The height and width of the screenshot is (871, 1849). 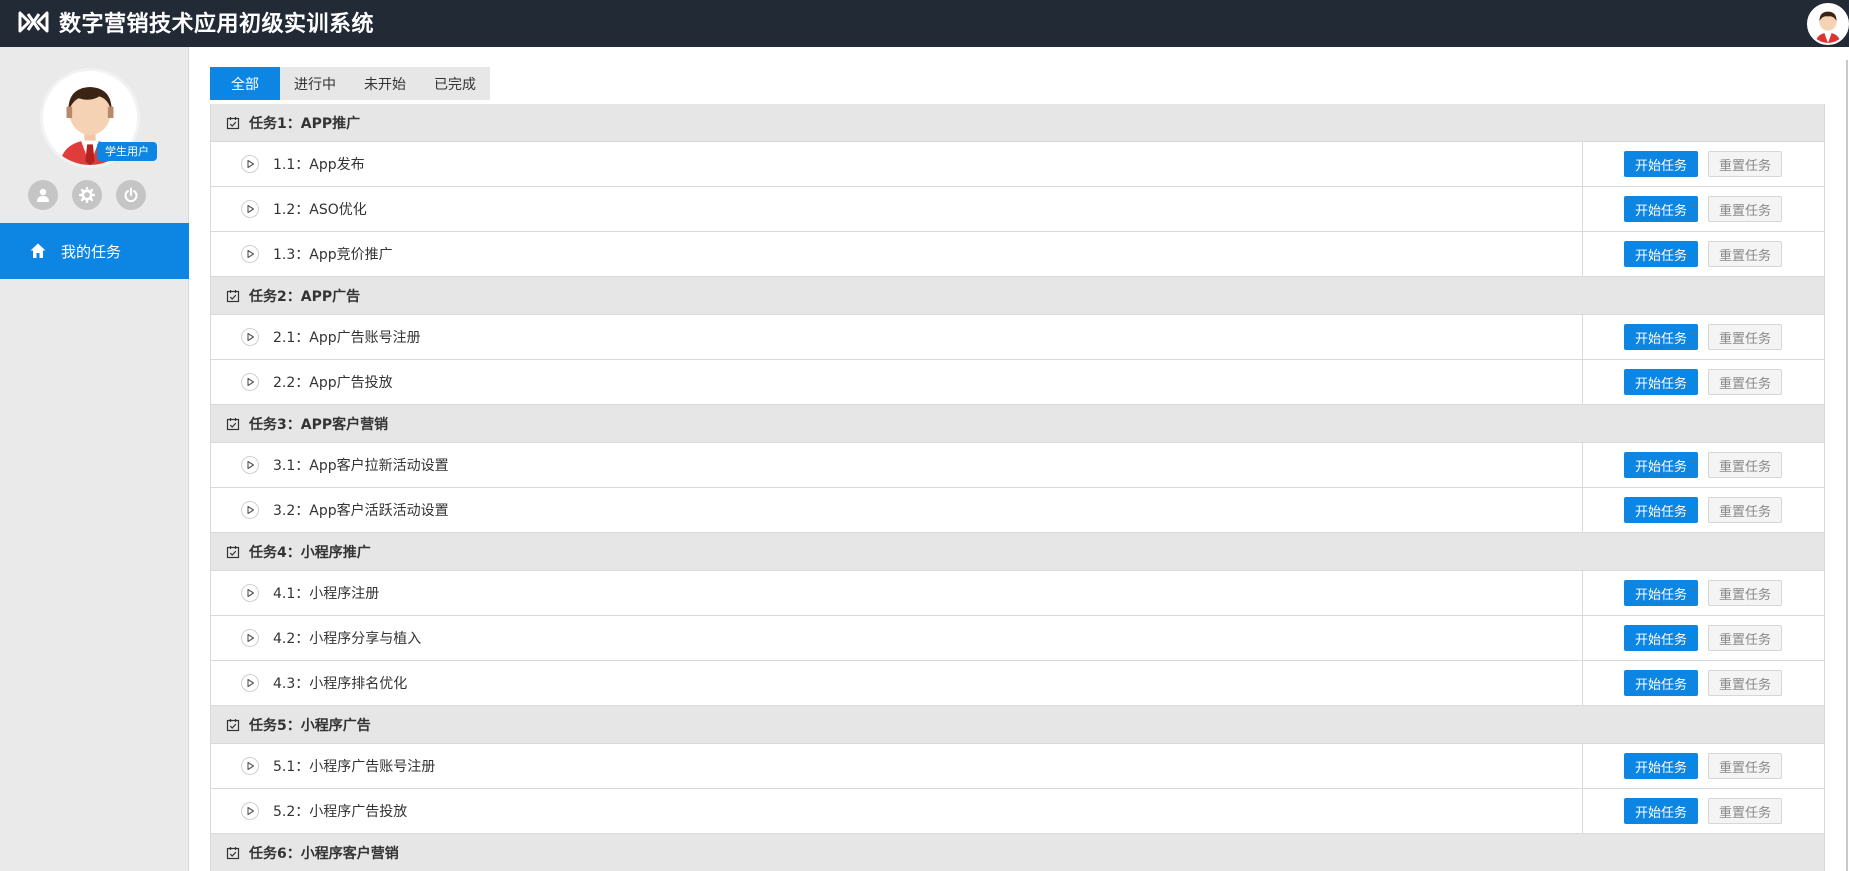 I want to click on task-row: 4.1：小程序注册 开始任务 重置任务, so click(x=1017, y=593).